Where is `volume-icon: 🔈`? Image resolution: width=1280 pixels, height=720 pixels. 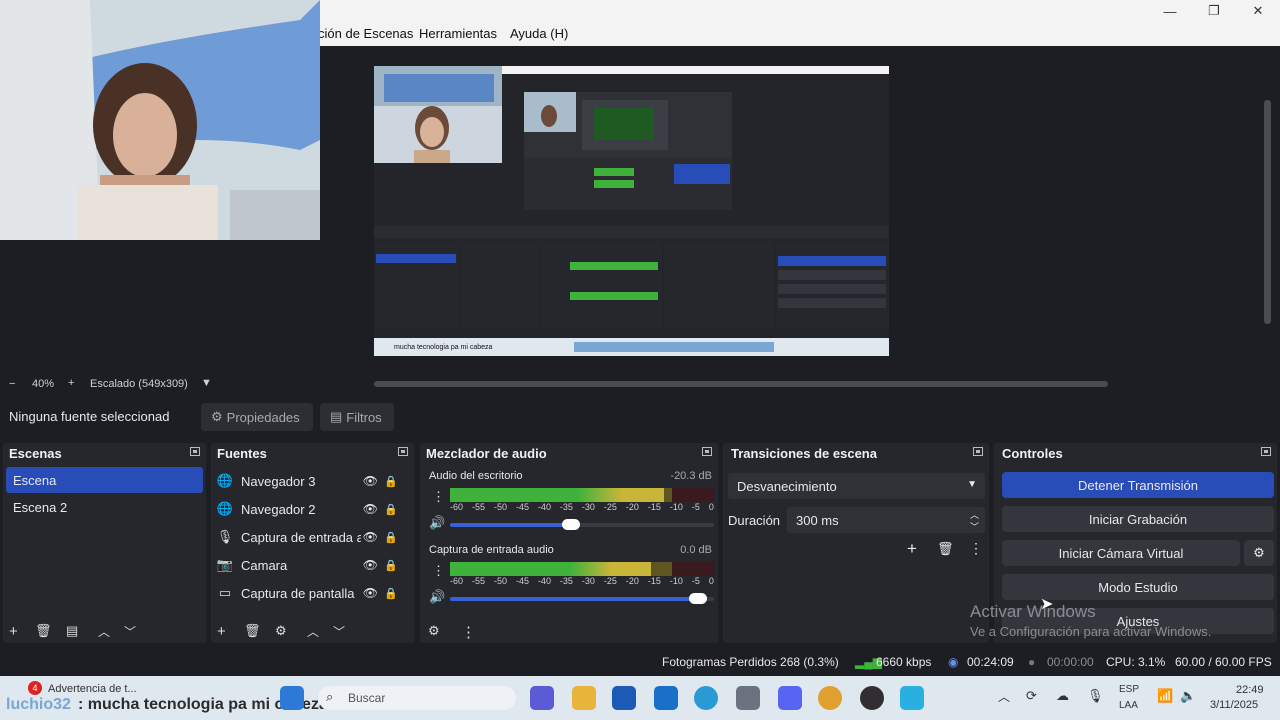
volume-icon: 🔈 is located at coordinates (1188, 696).